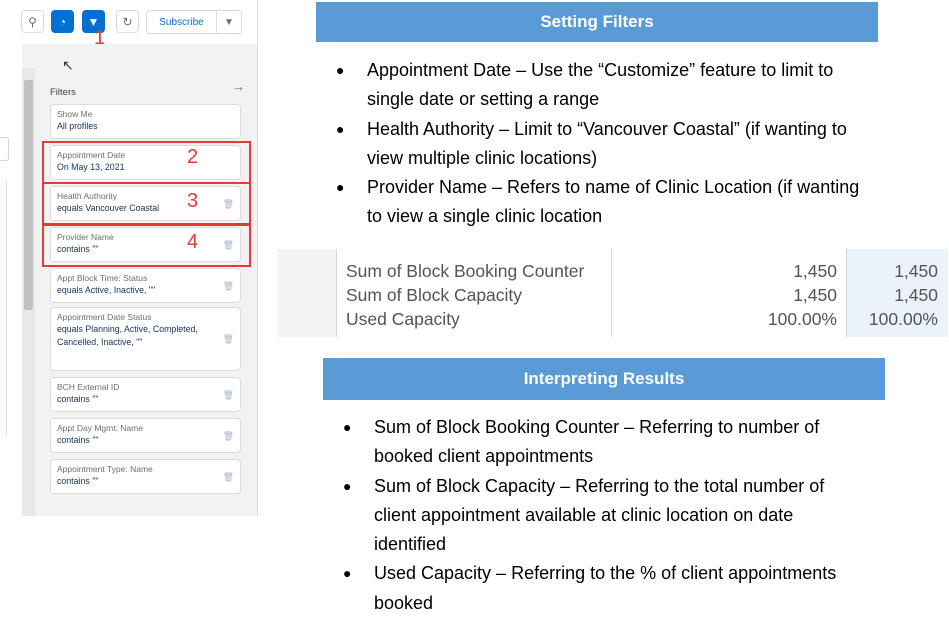  I want to click on filter-card-value: equals Active, Inactive, "", so click(106, 290).